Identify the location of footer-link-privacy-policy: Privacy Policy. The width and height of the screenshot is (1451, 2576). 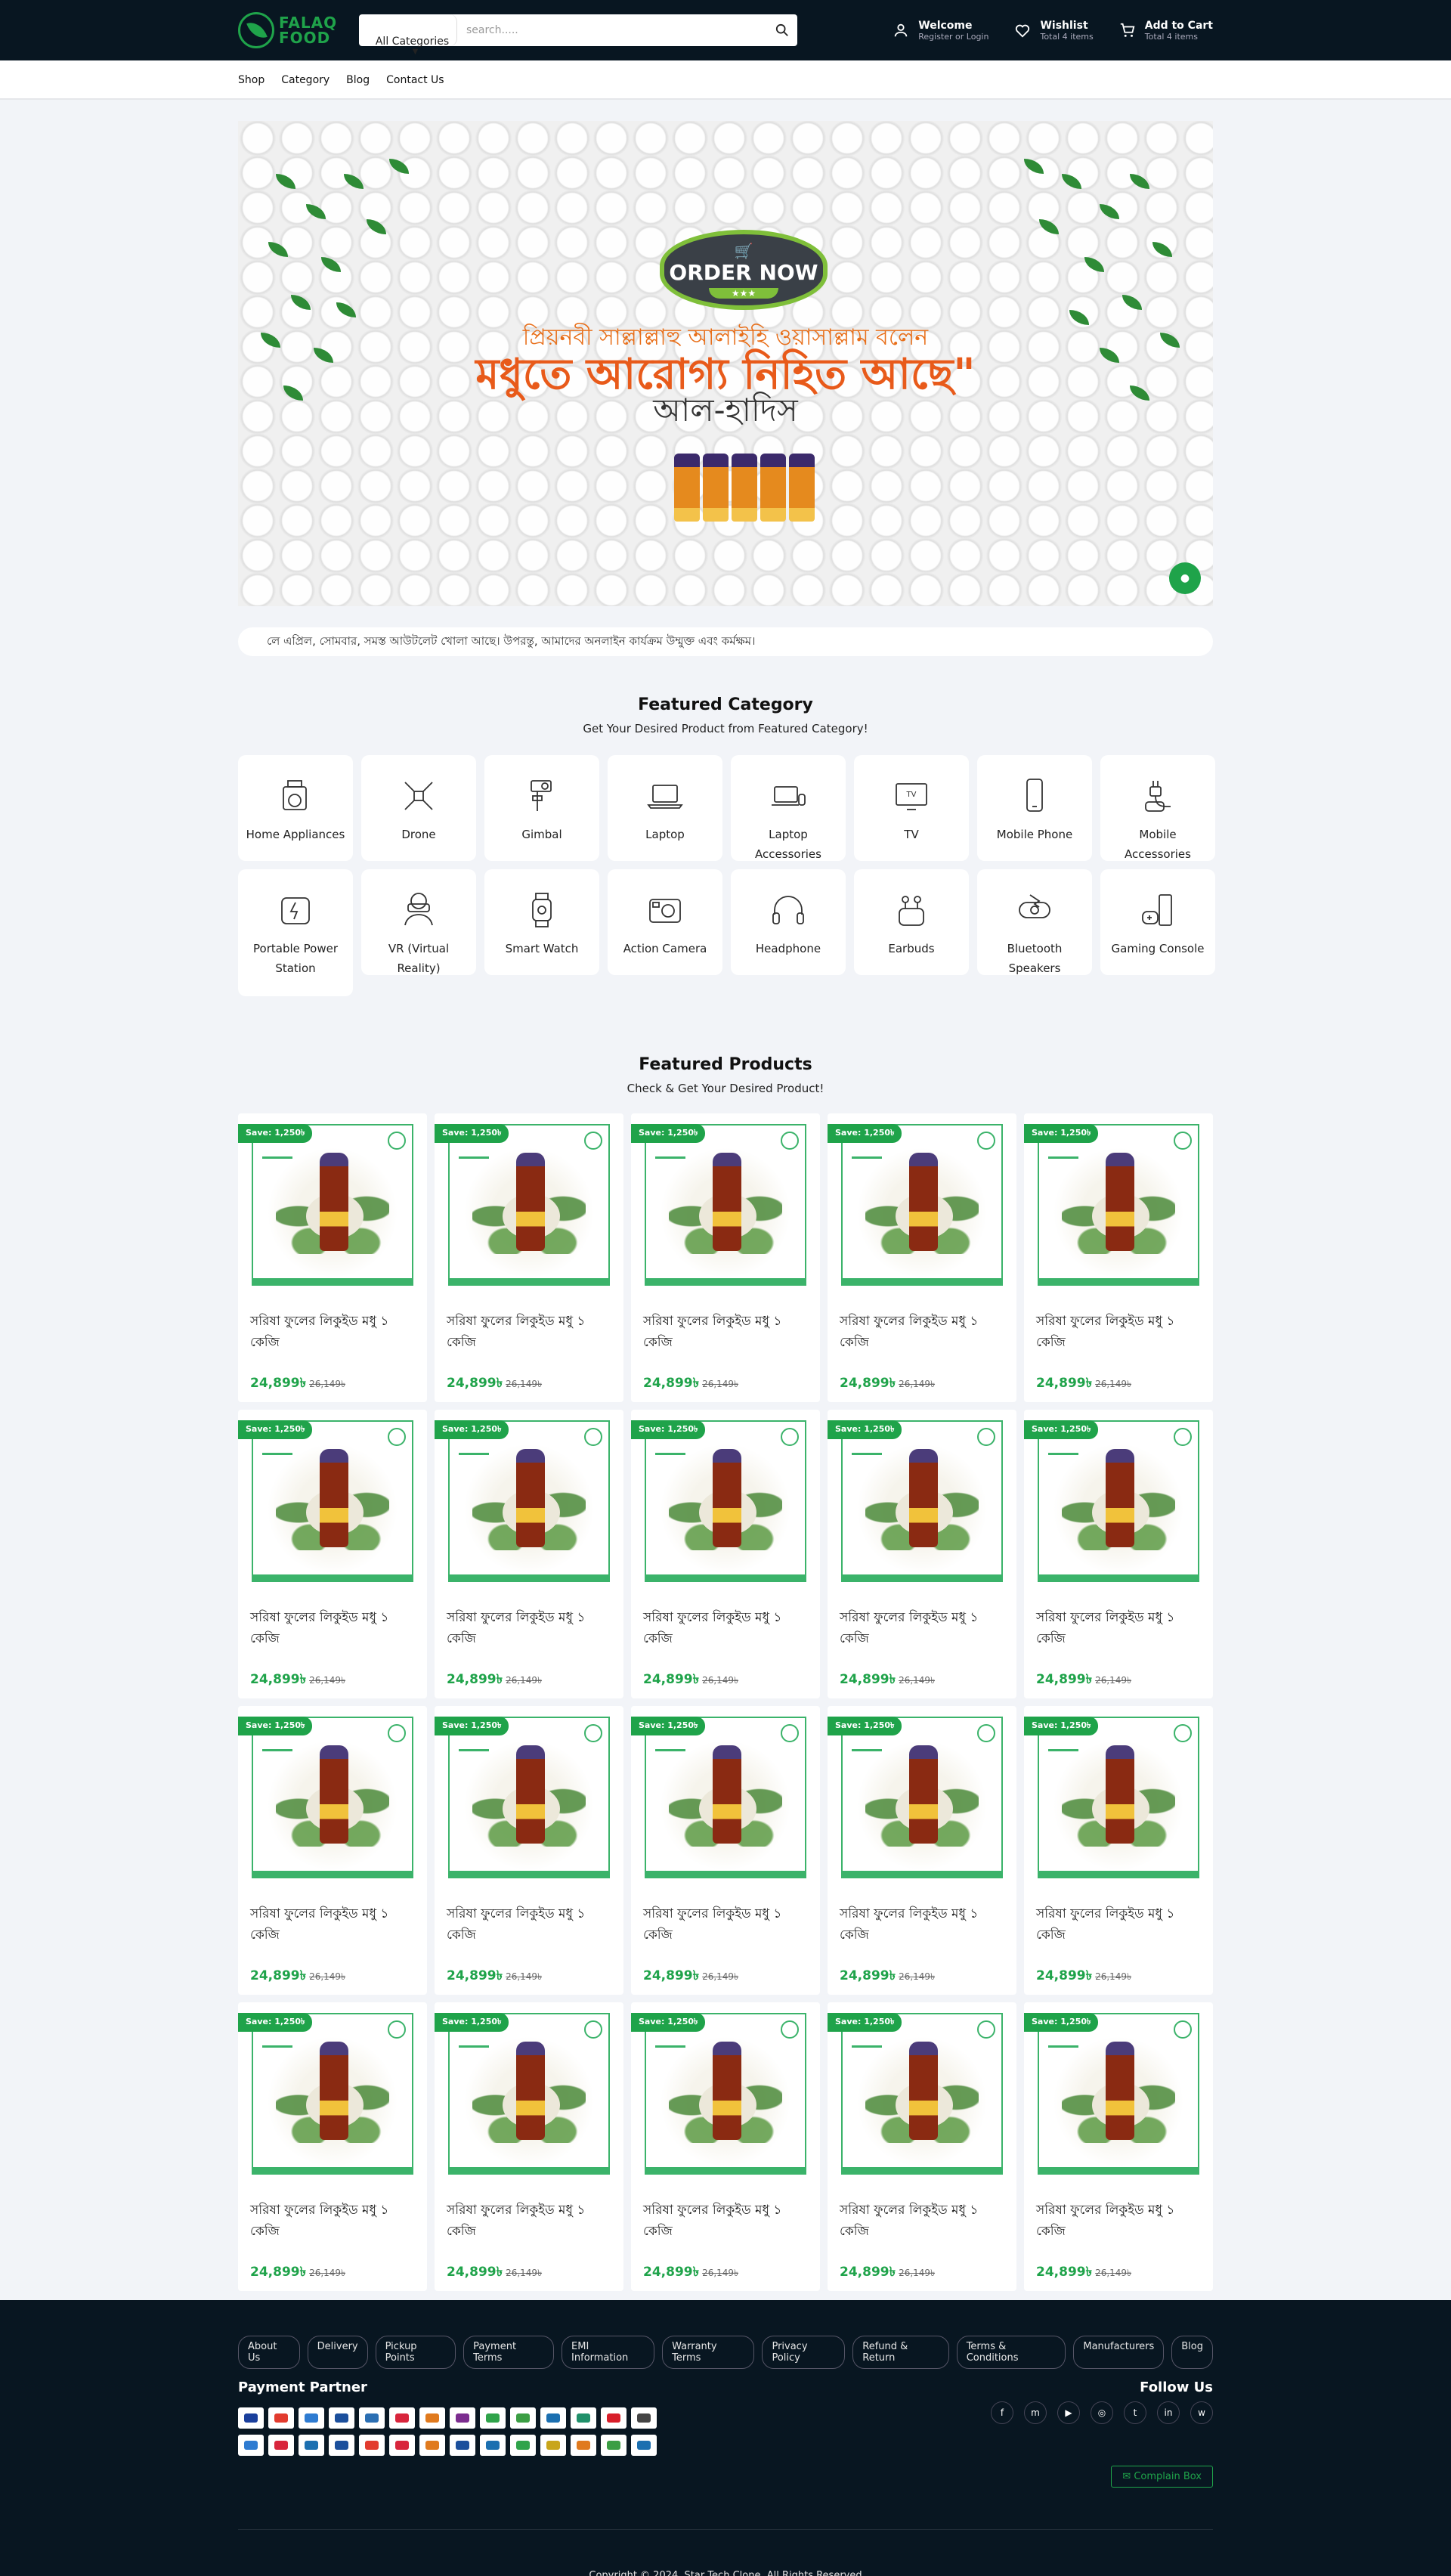
(804, 2352).